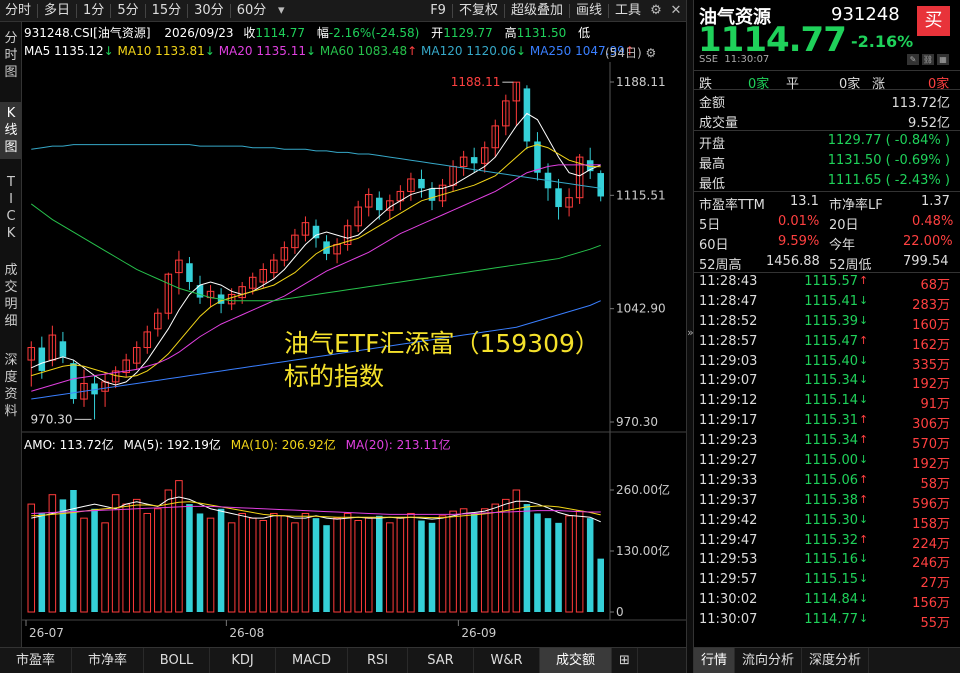 The width and height of the screenshot is (960, 673). Describe the element at coordinates (728, 341) in the screenshot. I see `tick-time: 11:28:57` at that location.